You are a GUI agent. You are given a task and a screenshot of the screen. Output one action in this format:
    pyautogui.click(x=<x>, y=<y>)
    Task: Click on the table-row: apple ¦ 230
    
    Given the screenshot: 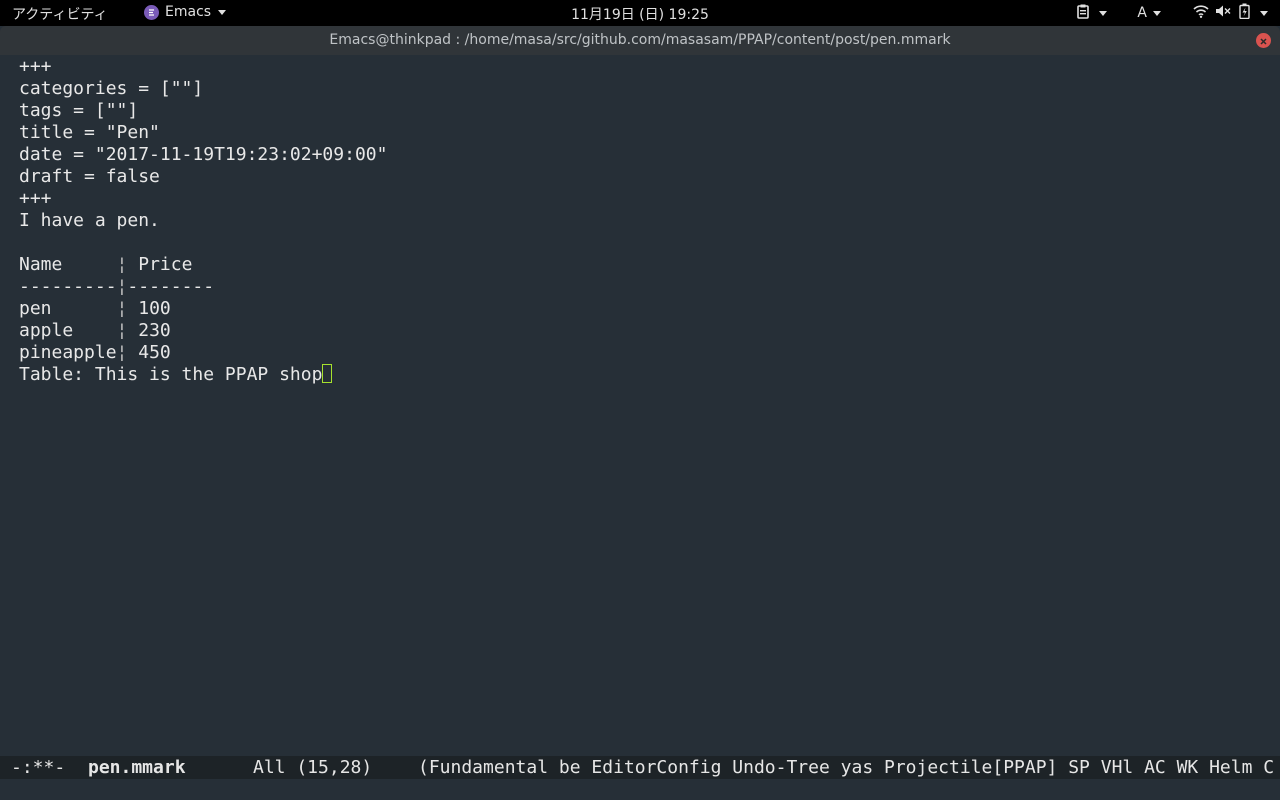 What is the action you would take?
    pyautogui.click(x=203, y=331)
    